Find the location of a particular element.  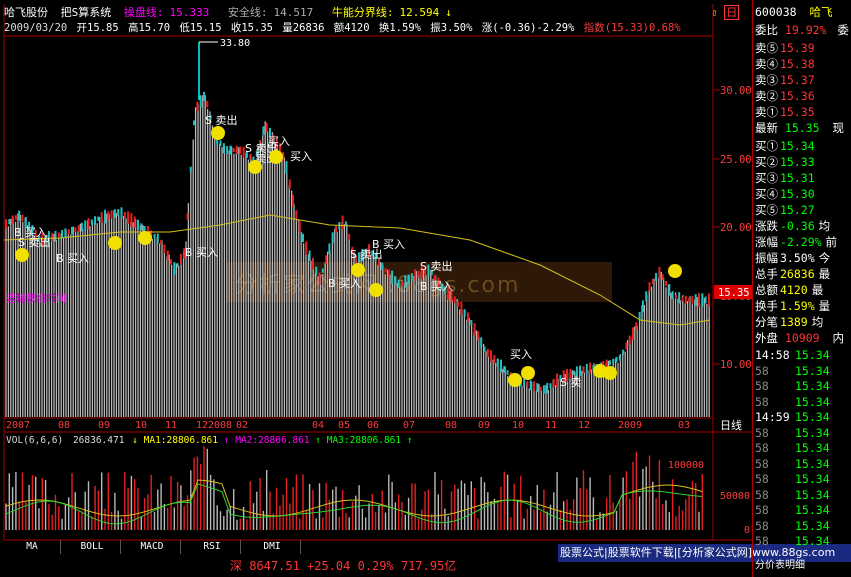

tab-macd: MACD is located at coordinates (152, 547).